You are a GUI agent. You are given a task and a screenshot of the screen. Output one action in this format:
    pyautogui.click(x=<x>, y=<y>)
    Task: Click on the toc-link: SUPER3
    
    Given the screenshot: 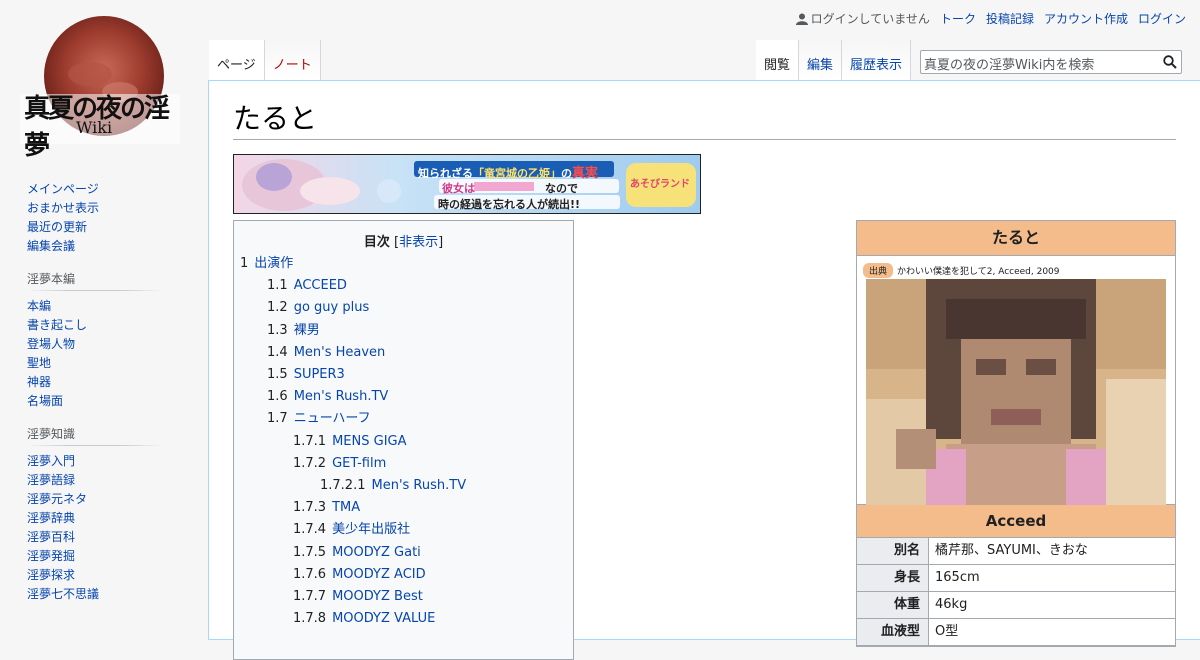 What is the action you would take?
    pyautogui.click(x=319, y=374)
    